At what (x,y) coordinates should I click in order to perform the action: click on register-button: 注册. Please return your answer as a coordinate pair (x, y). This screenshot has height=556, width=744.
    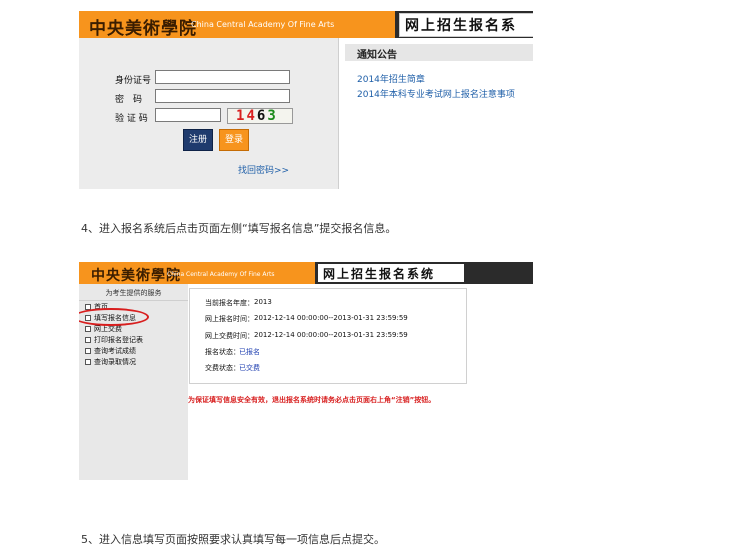
    Looking at the image, I should click on (198, 140).